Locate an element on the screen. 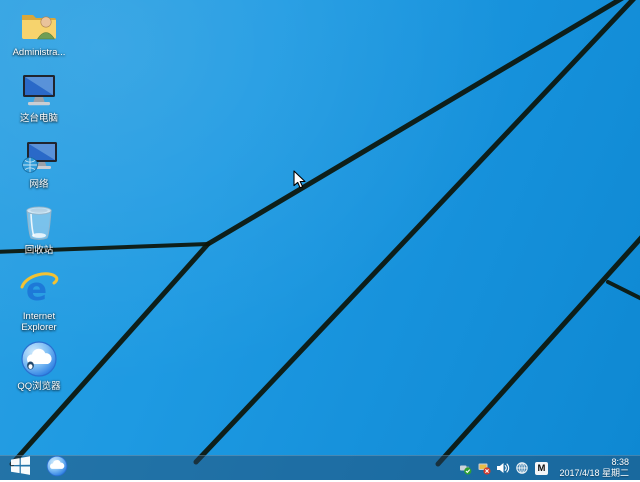 Image resolution: width=640 pixels, height=482 pixels. internet-explorer-icon: e is located at coordinates (39, 289).